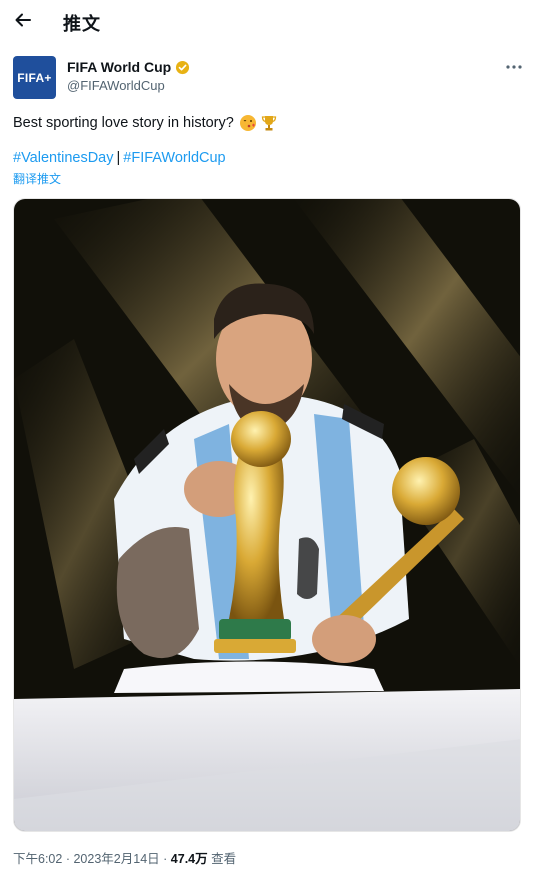 This screenshot has width=541, height=869. I want to click on author-handle: @FIFAWorldCup, so click(116, 85).